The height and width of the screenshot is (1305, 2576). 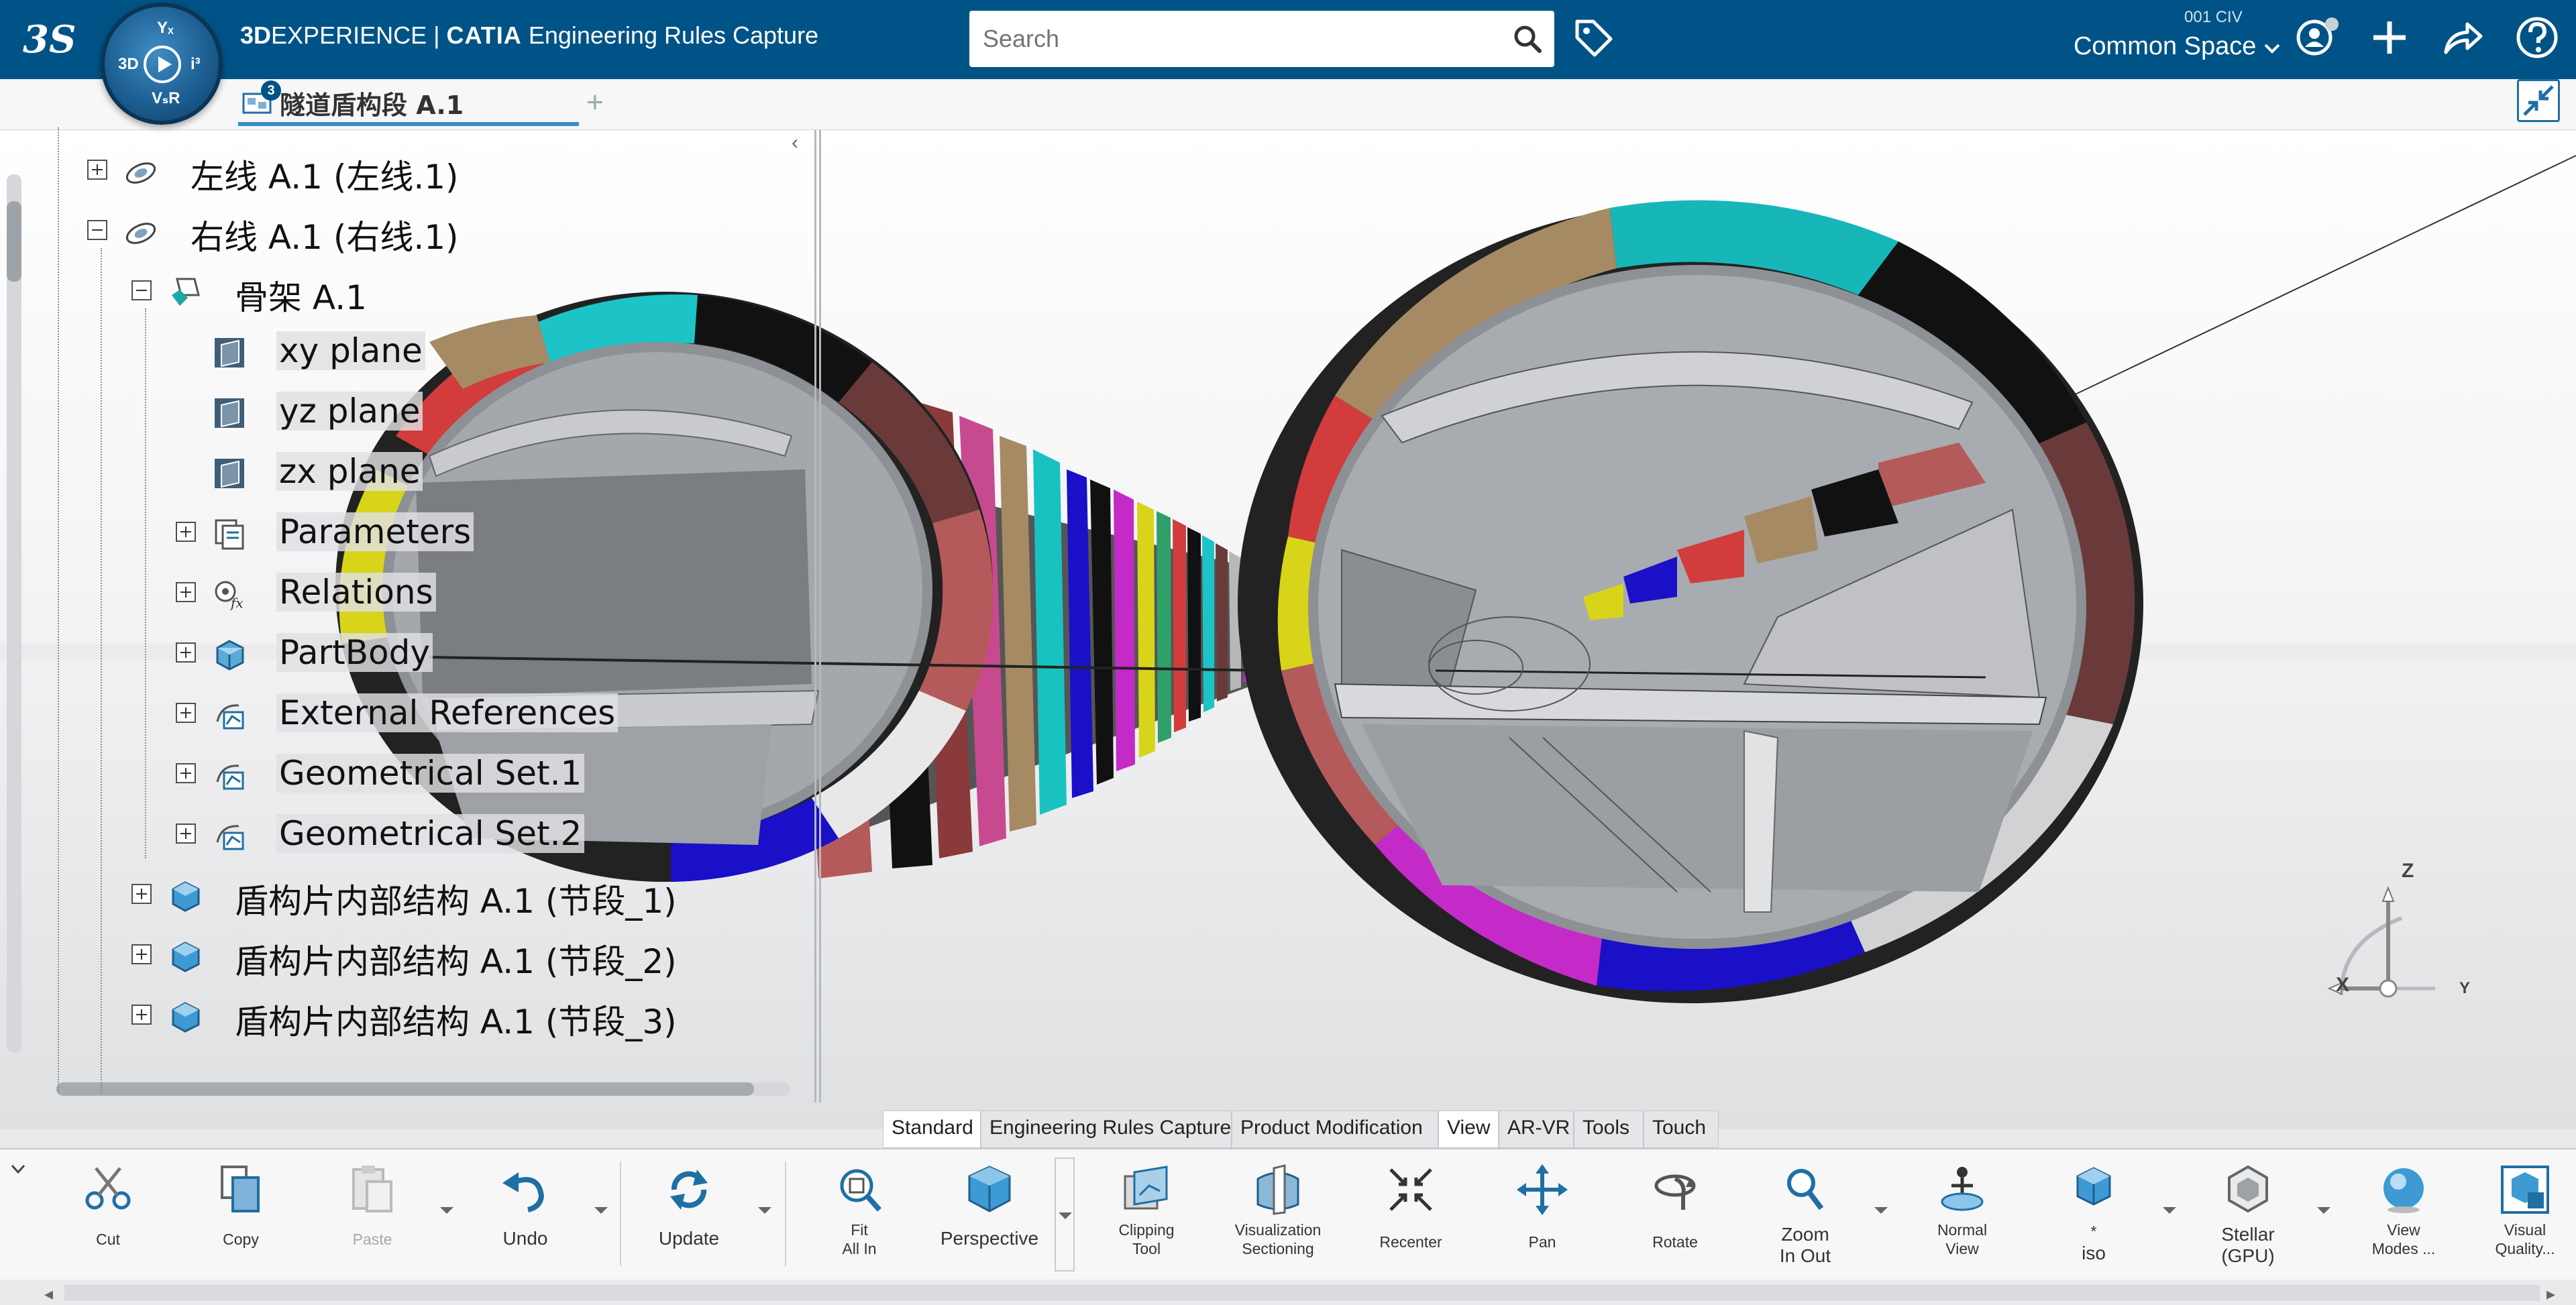 I want to click on document-tab: 3 隧道盾构段 A.1, so click(x=408, y=103).